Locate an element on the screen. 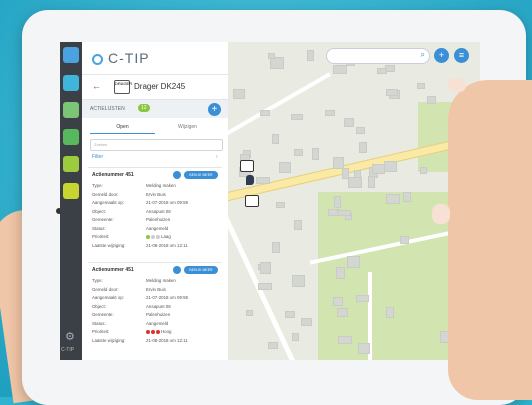 This screenshot has height=405, width=532. field-label: Gemeente: is located at coordinates (103, 314).